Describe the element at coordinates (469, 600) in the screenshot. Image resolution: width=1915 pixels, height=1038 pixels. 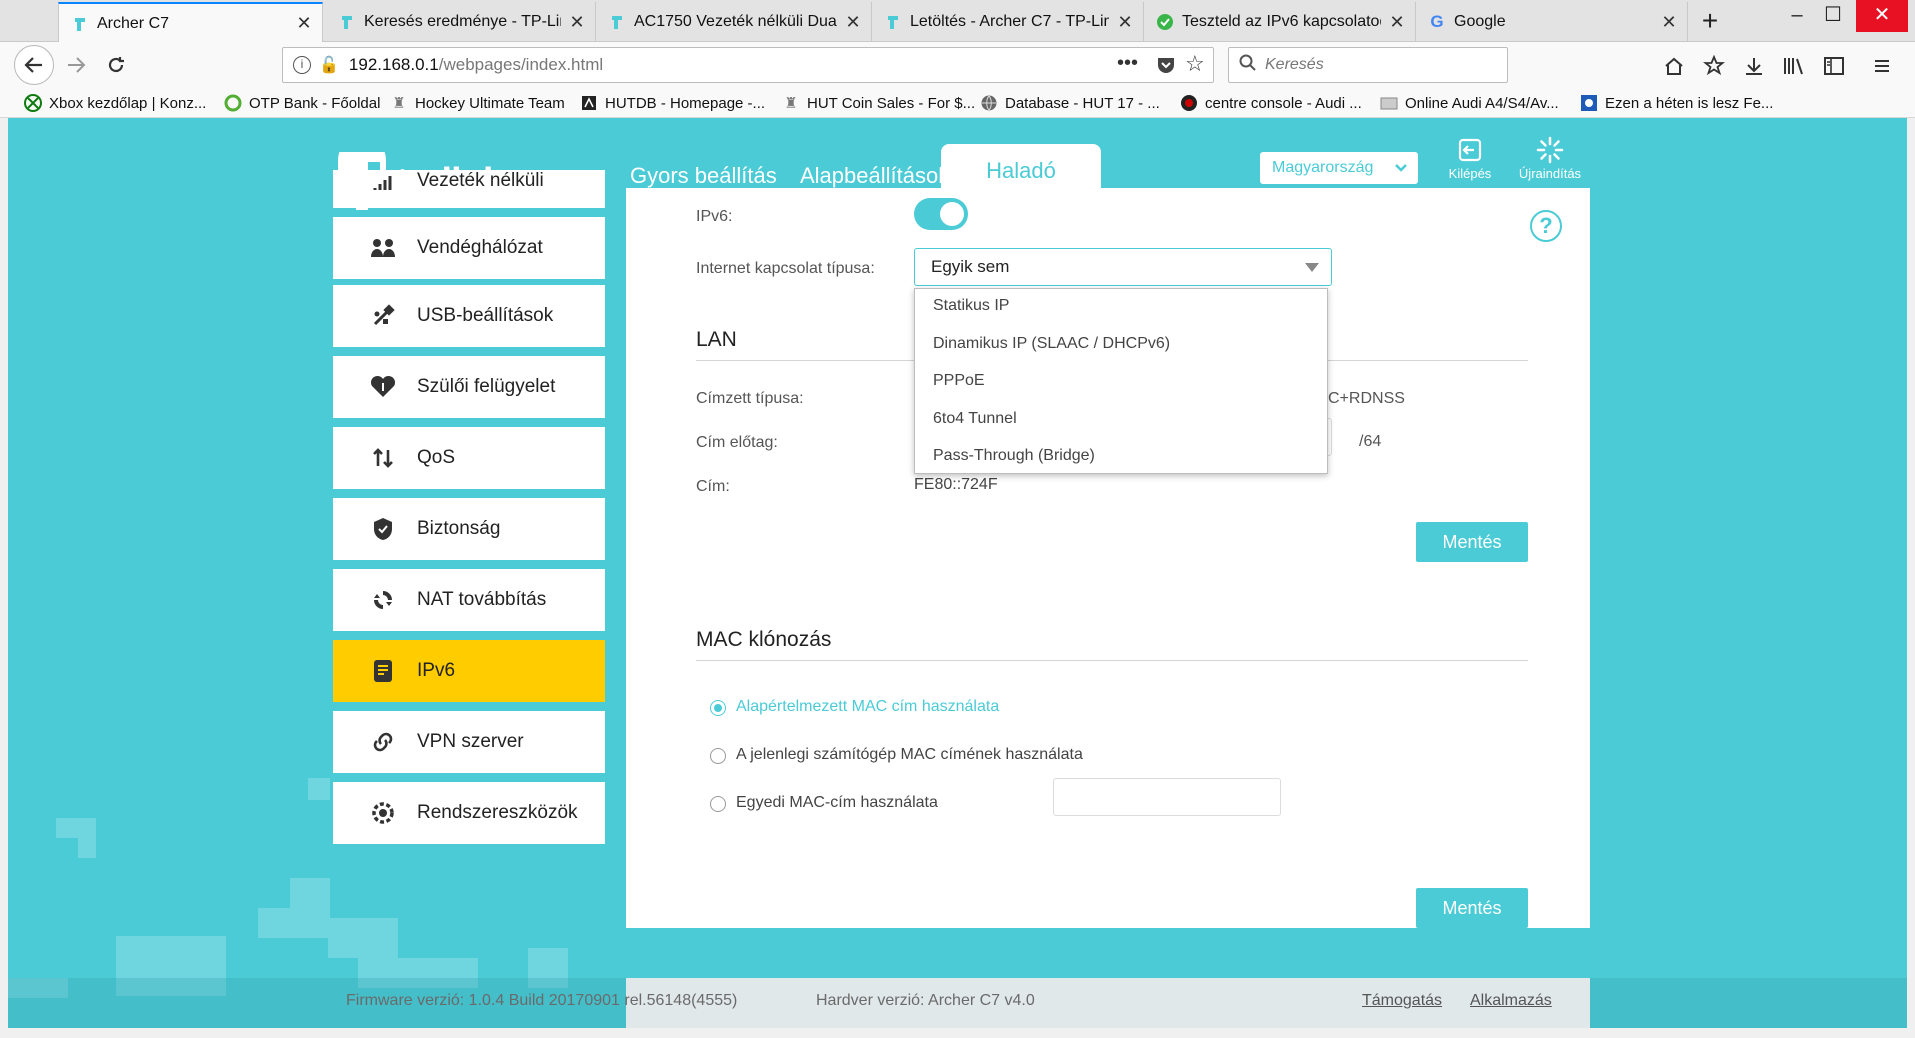
I see `sidebar-item-nat-forwarding: NAT továbbítás` at that location.